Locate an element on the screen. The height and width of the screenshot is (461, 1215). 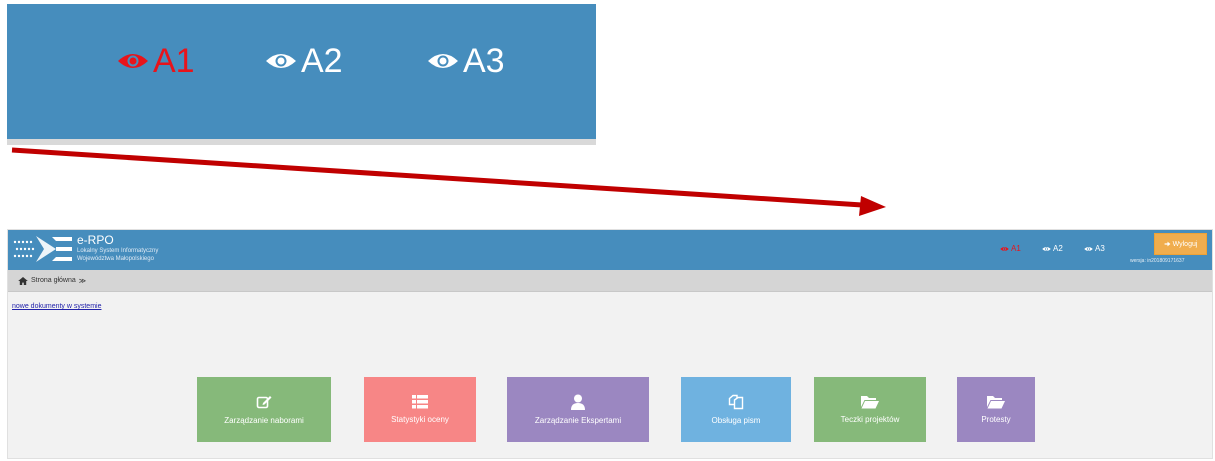
list-icon is located at coordinates (420, 402).